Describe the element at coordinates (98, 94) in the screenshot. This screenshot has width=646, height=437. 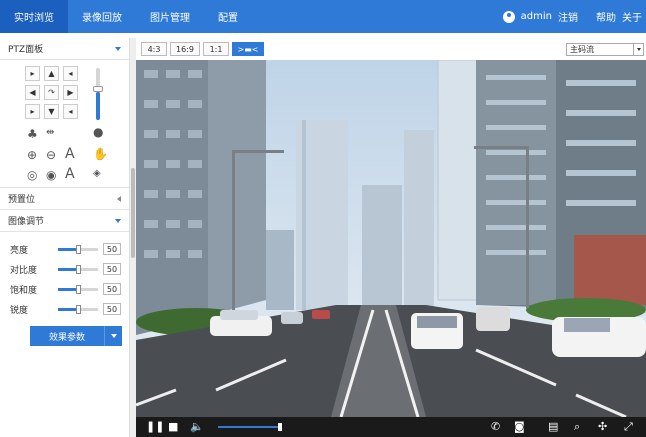
I see `ptz-speed-slider` at that location.